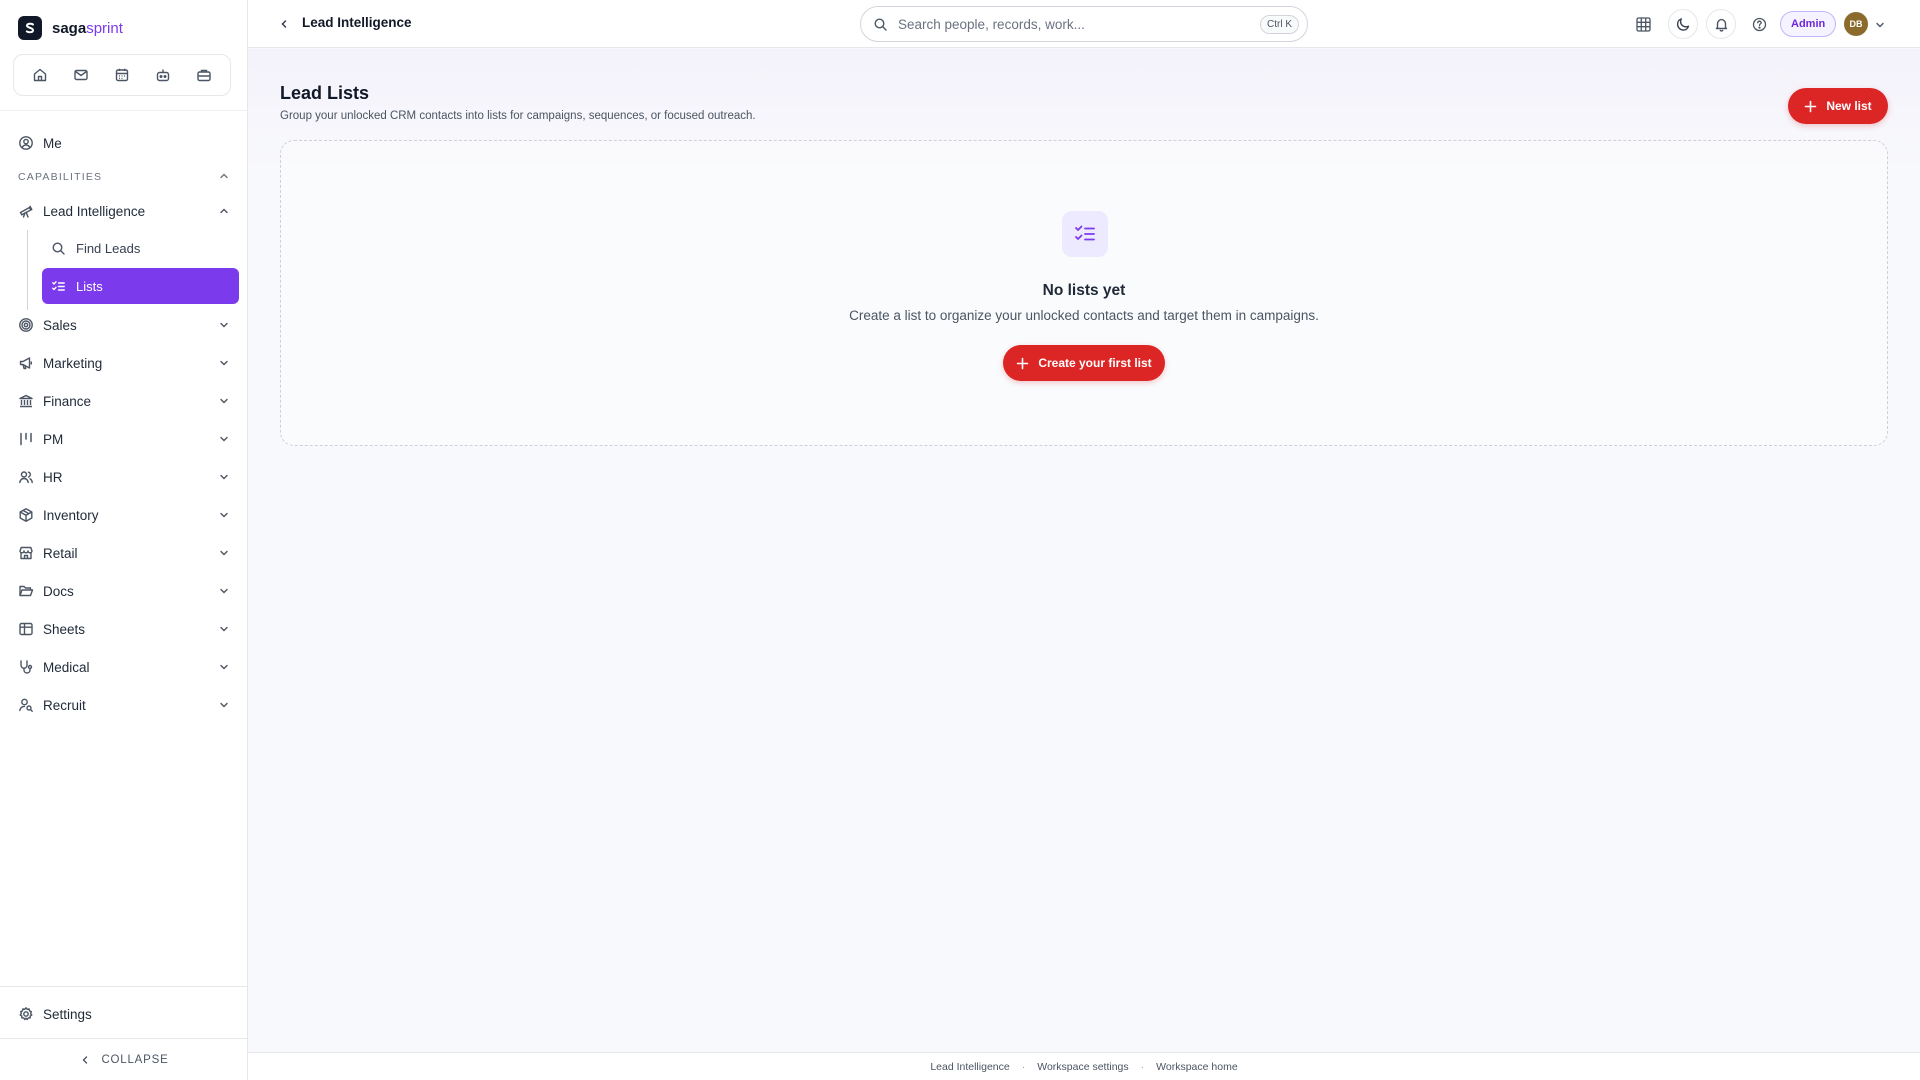  What do you see at coordinates (124, 401) in the screenshot?
I see `sidebar-item-finance: Finance` at bounding box center [124, 401].